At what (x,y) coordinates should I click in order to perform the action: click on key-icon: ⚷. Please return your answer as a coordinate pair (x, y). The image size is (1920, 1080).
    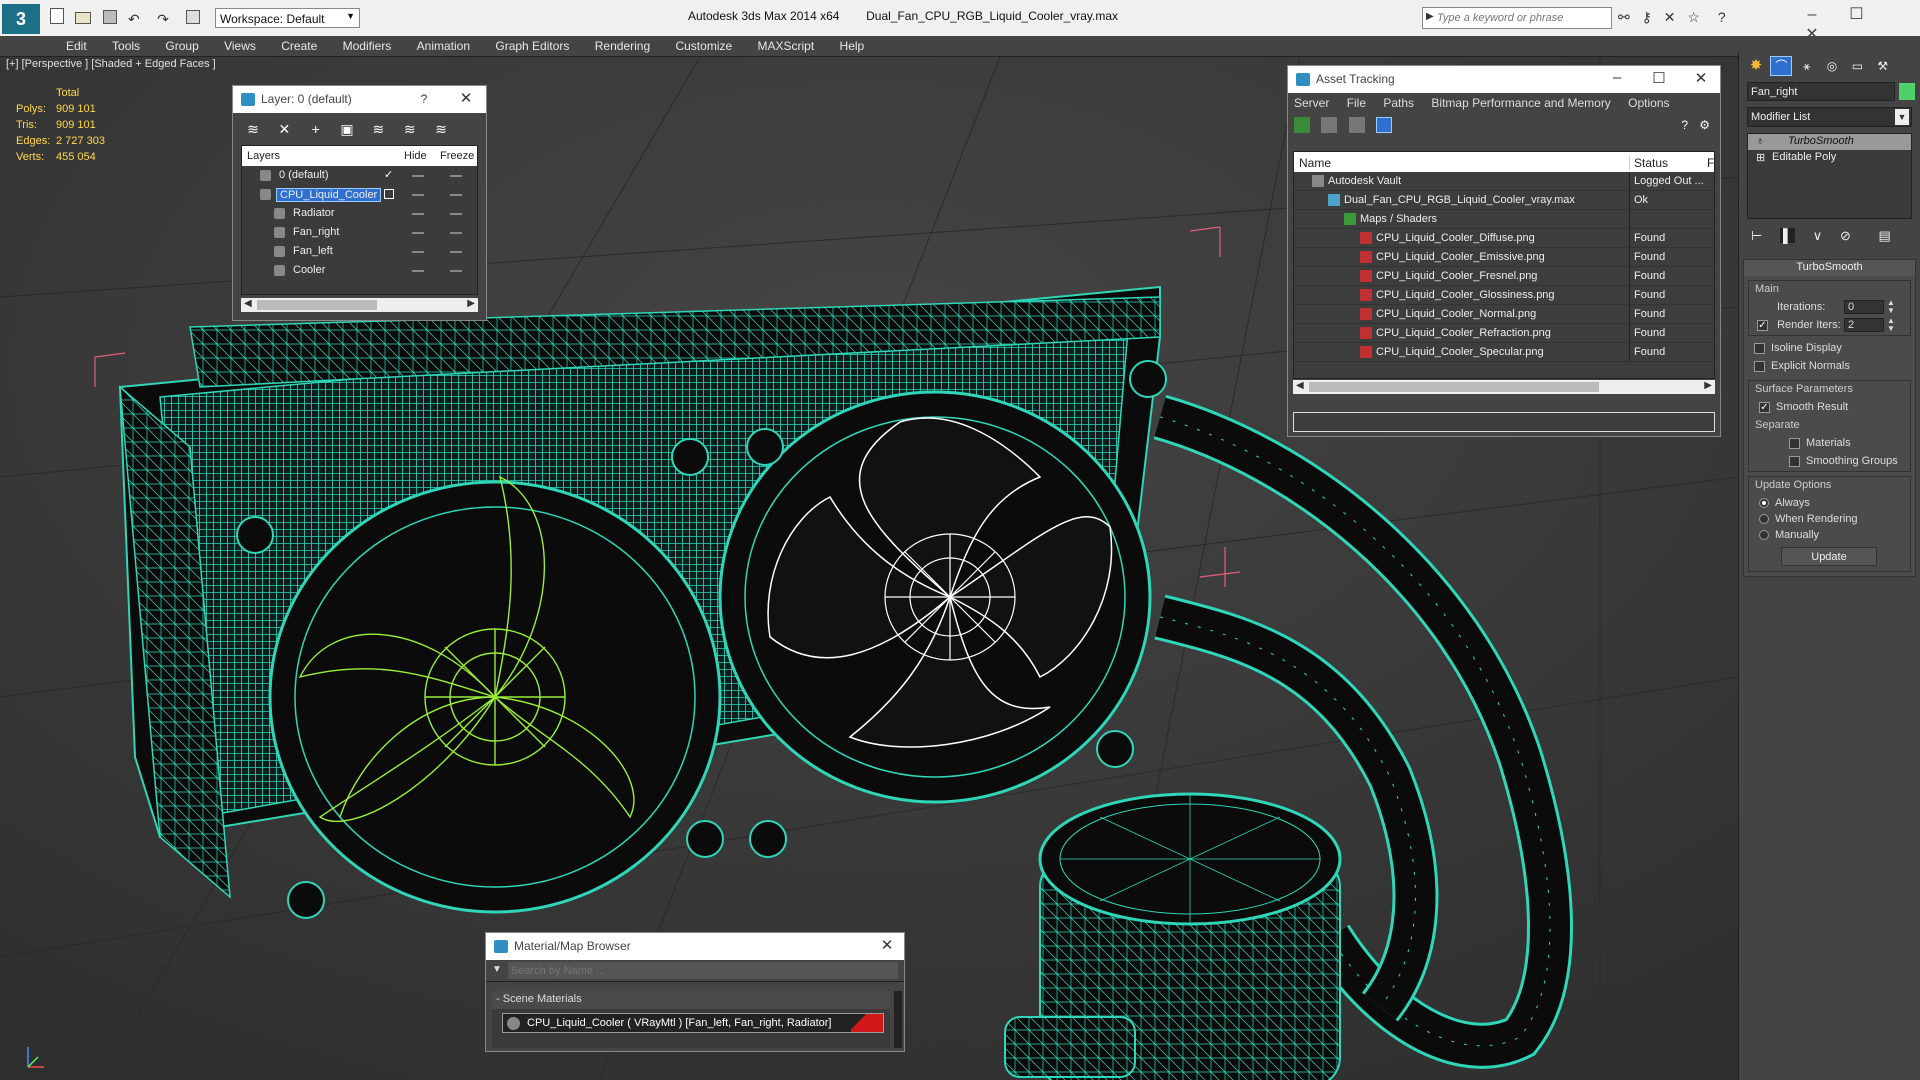
    Looking at the image, I should click on (1647, 17).